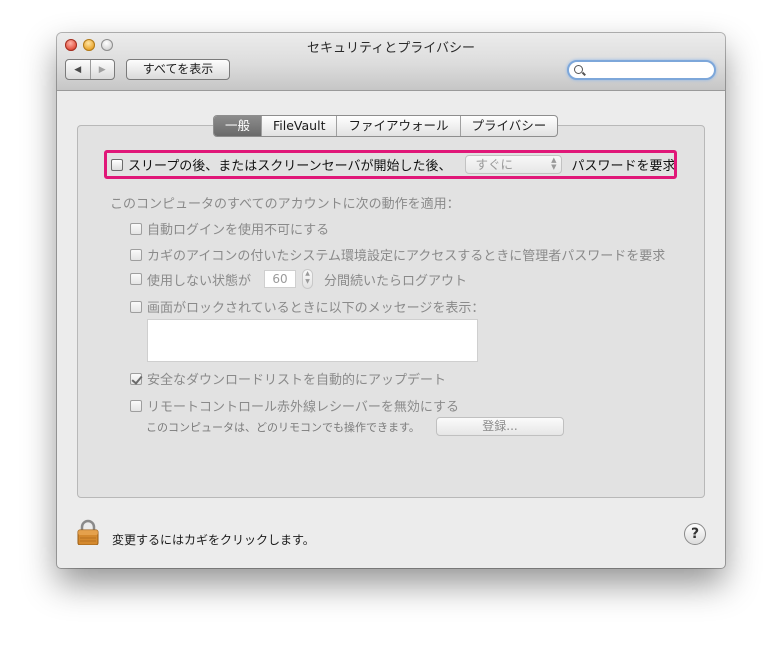 This screenshot has height=647, width=782. I want to click on search-input, so click(647, 69).